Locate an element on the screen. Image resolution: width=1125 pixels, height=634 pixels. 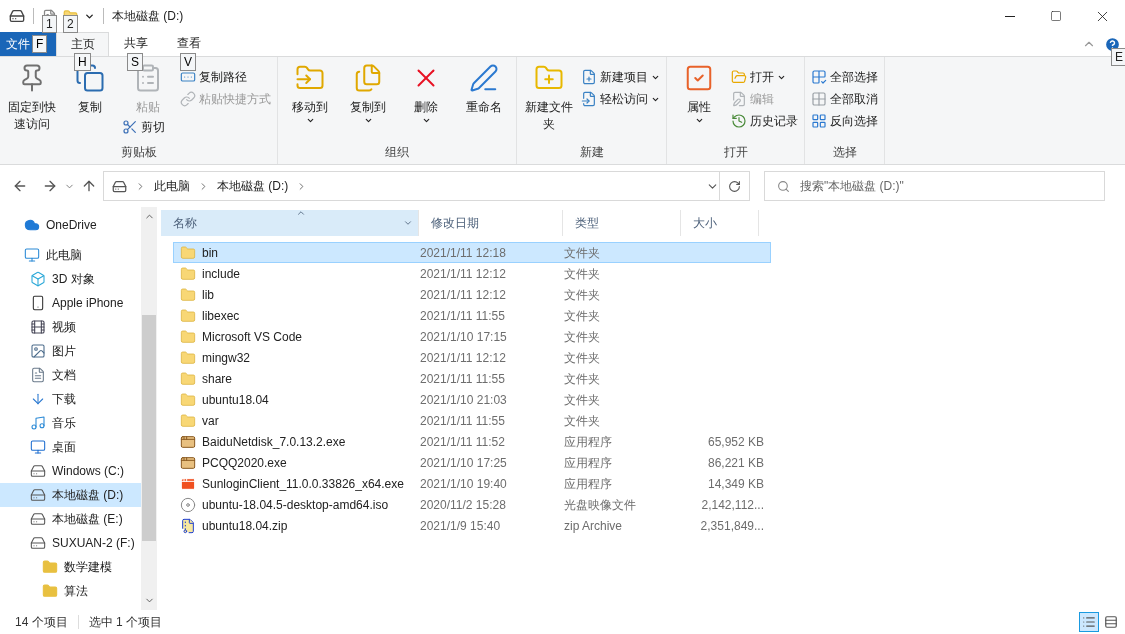
date-cell-text: 2021/1/11 11:52 is located at coordinates (463, 442).